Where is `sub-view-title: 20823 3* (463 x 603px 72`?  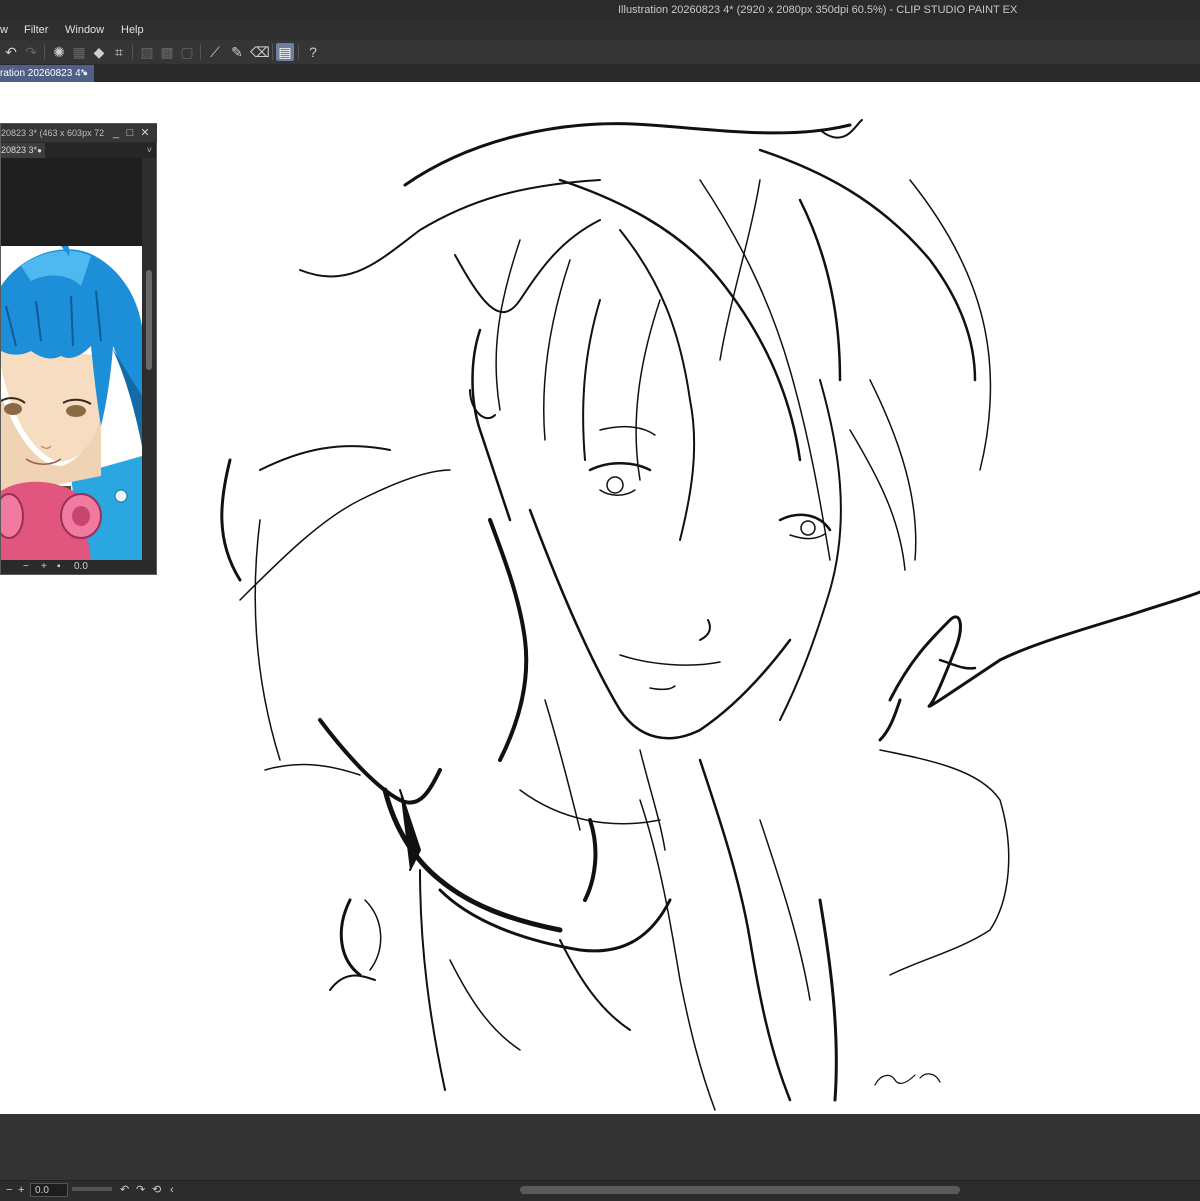
sub-view-title: 20823 3* (463 x 603px 72 is located at coordinates (53, 133).